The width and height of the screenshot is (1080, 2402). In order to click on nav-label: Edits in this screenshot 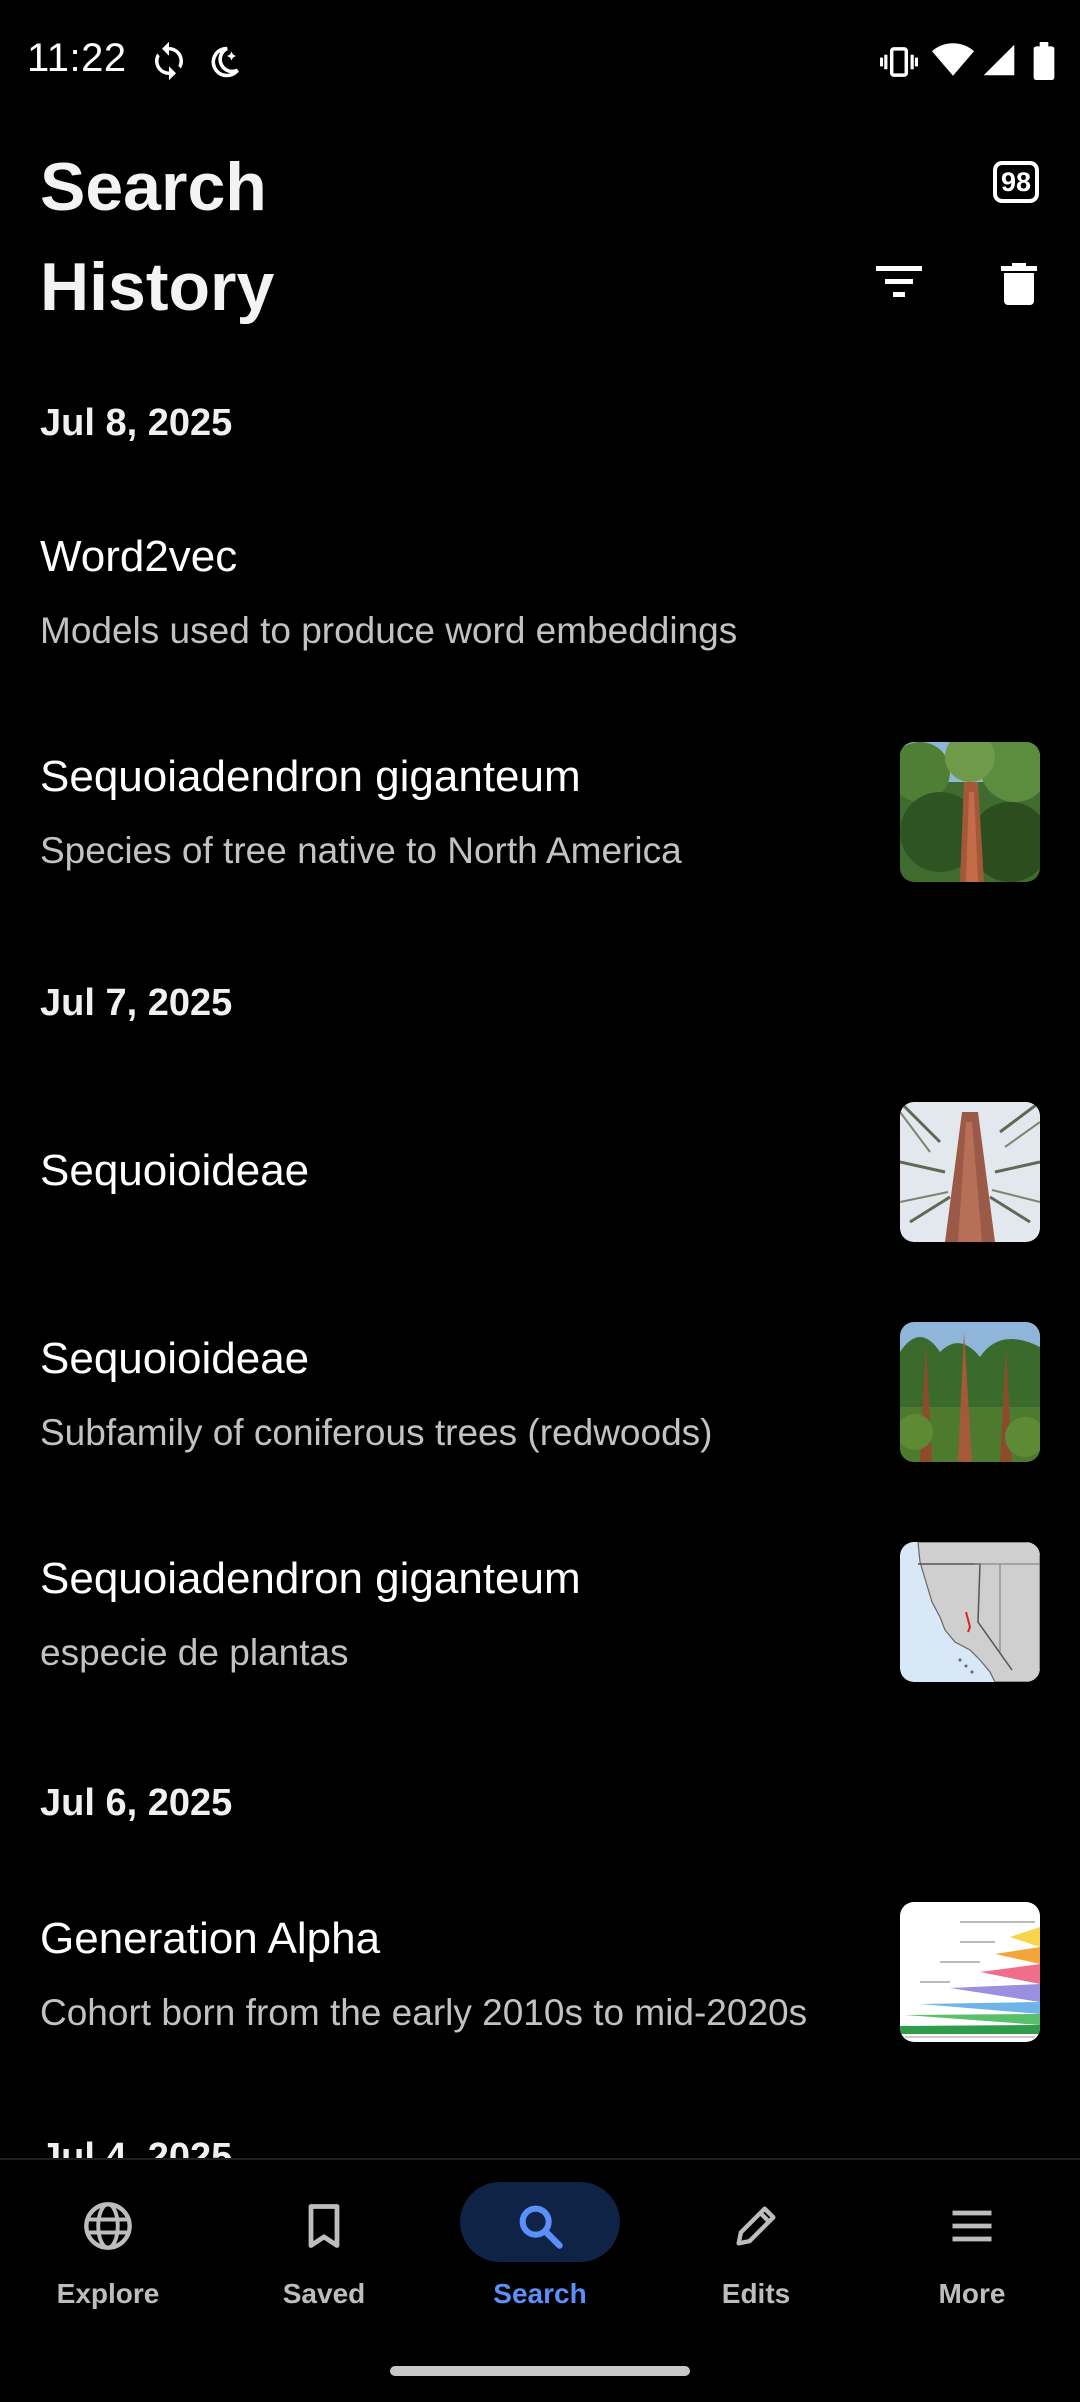, I will do `click(756, 2293)`.